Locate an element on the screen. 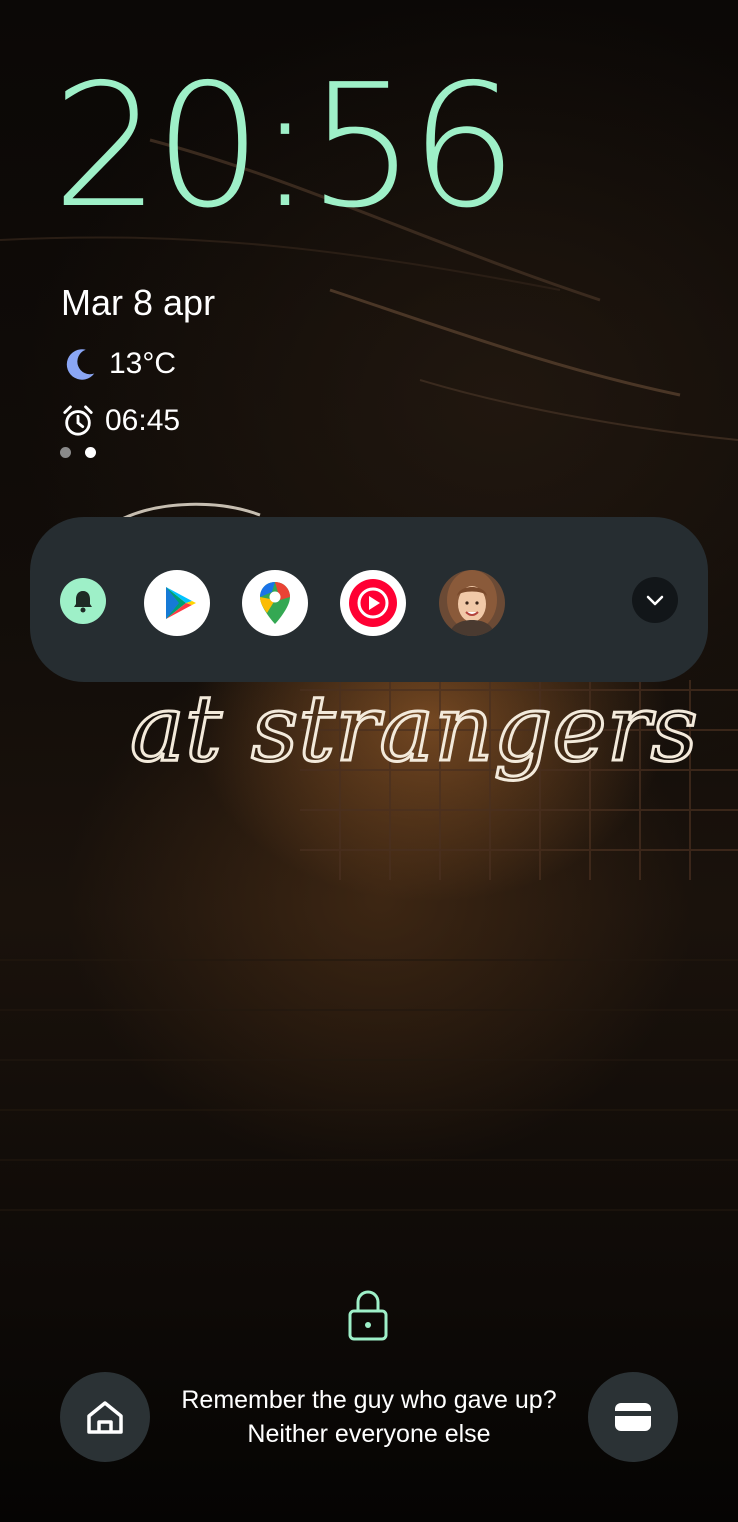 The height and width of the screenshot is (1522, 738). wallet-button is located at coordinates (633, 1417).